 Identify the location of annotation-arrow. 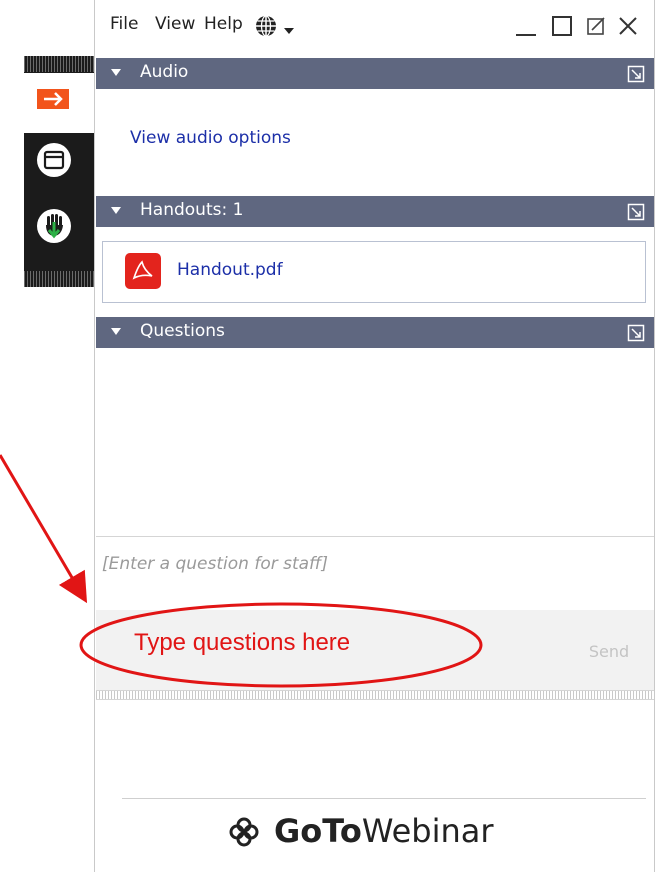
(44, 529).